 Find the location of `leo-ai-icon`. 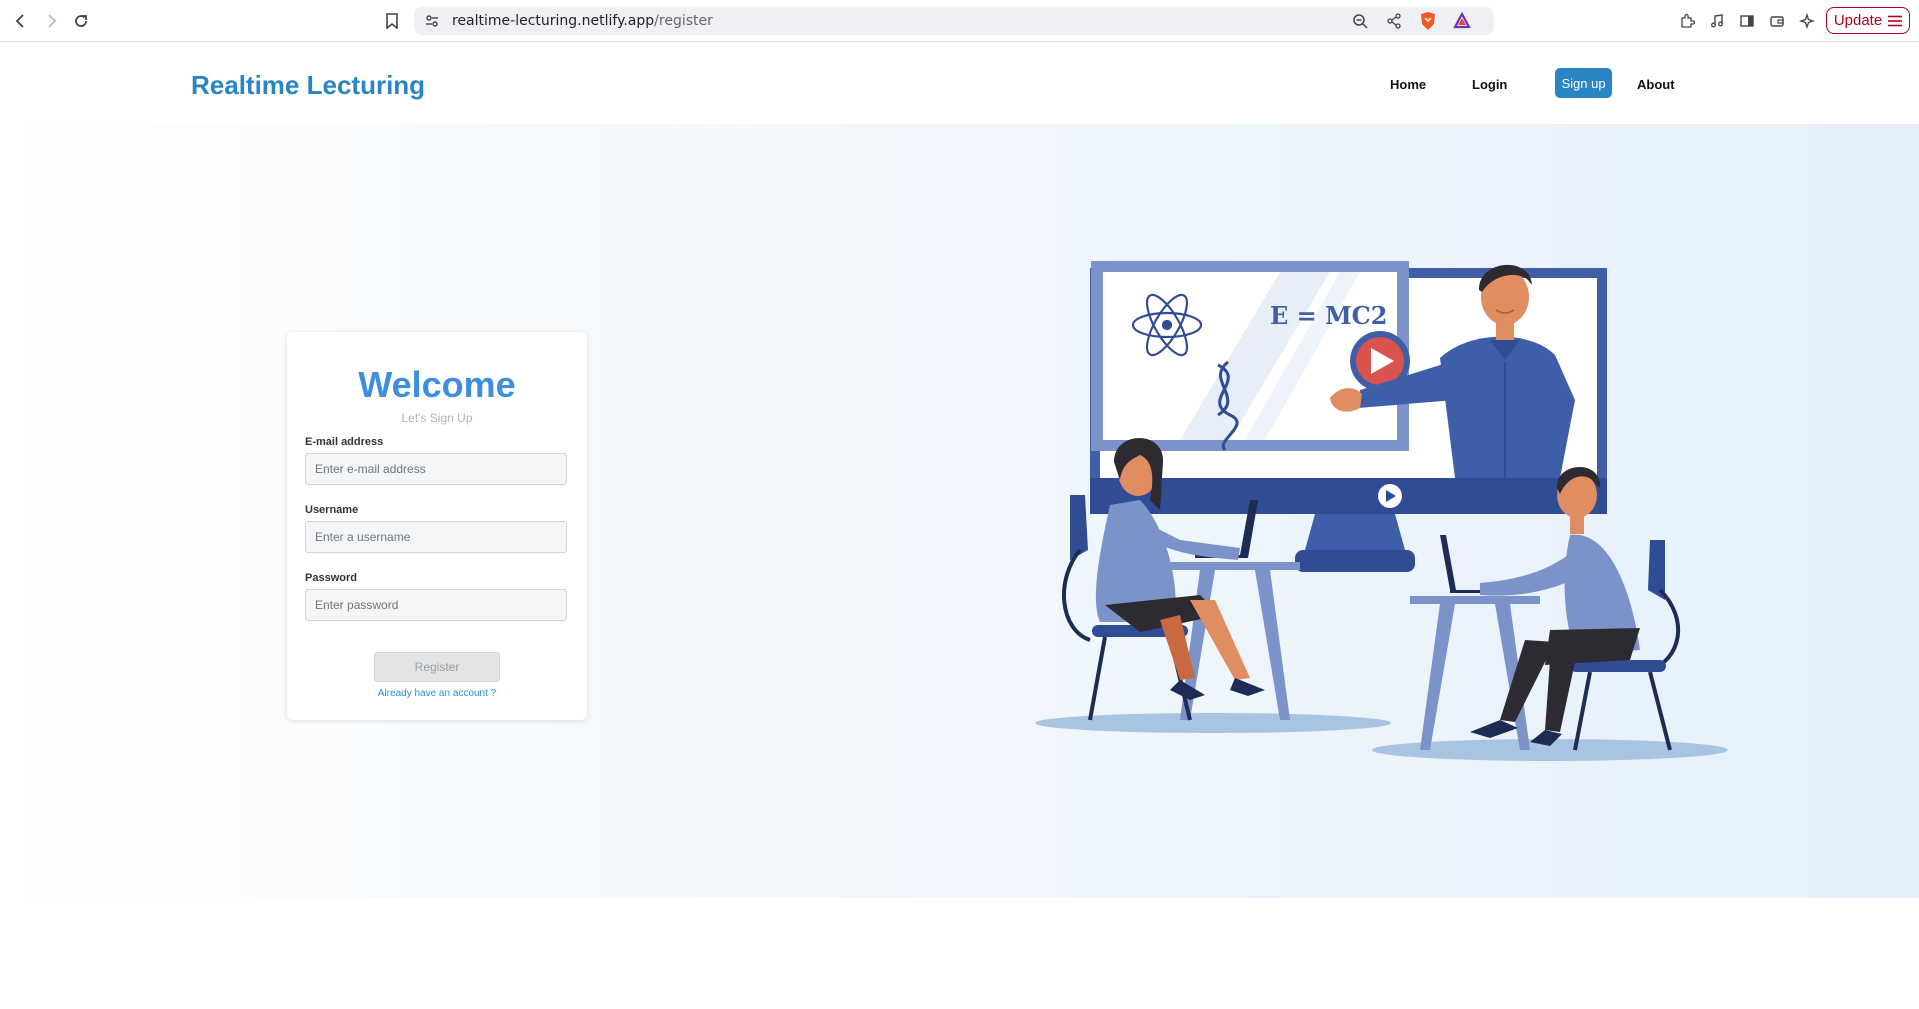

leo-ai-icon is located at coordinates (1807, 21).